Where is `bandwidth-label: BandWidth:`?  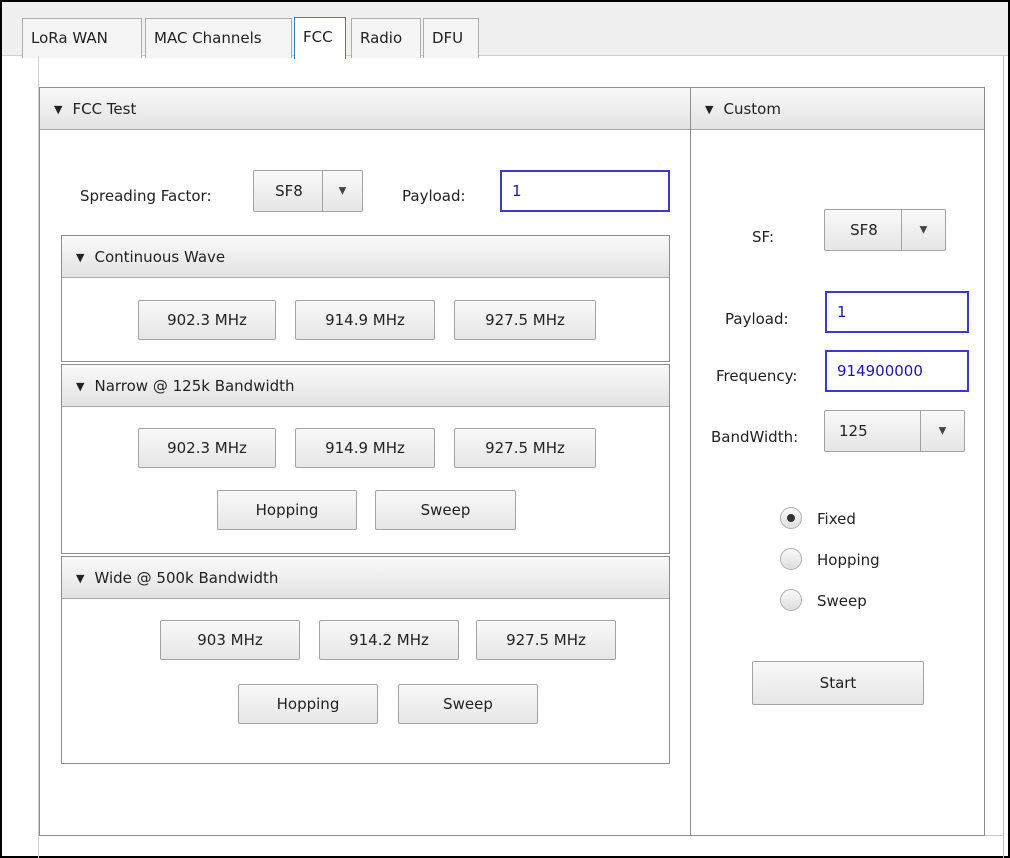
bandwidth-label: BandWidth: is located at coordinates (755, 437).